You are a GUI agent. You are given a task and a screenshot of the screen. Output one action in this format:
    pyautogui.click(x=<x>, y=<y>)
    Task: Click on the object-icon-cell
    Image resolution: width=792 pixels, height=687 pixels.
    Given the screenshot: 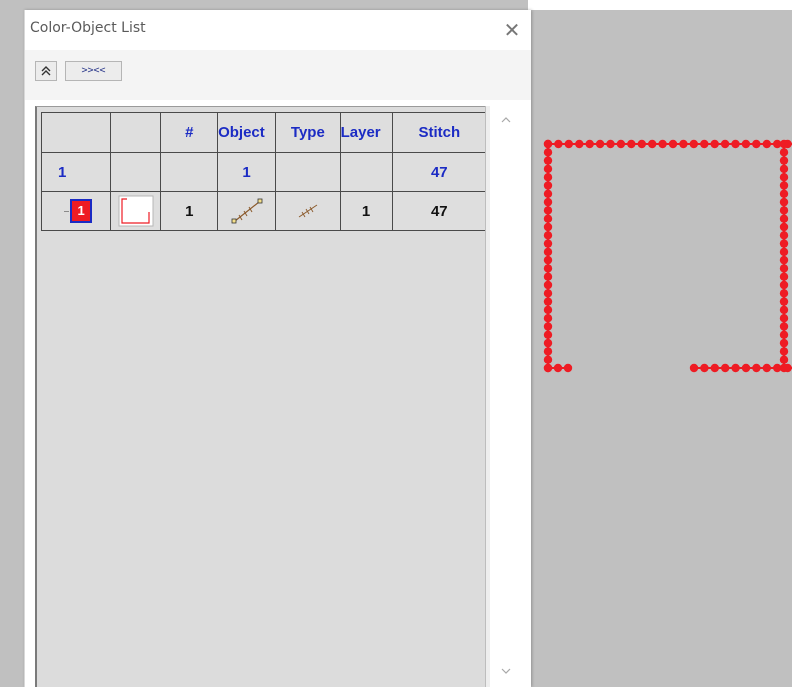 What is the action you would take?
    pyautogui.click(x=247, y=211)
    